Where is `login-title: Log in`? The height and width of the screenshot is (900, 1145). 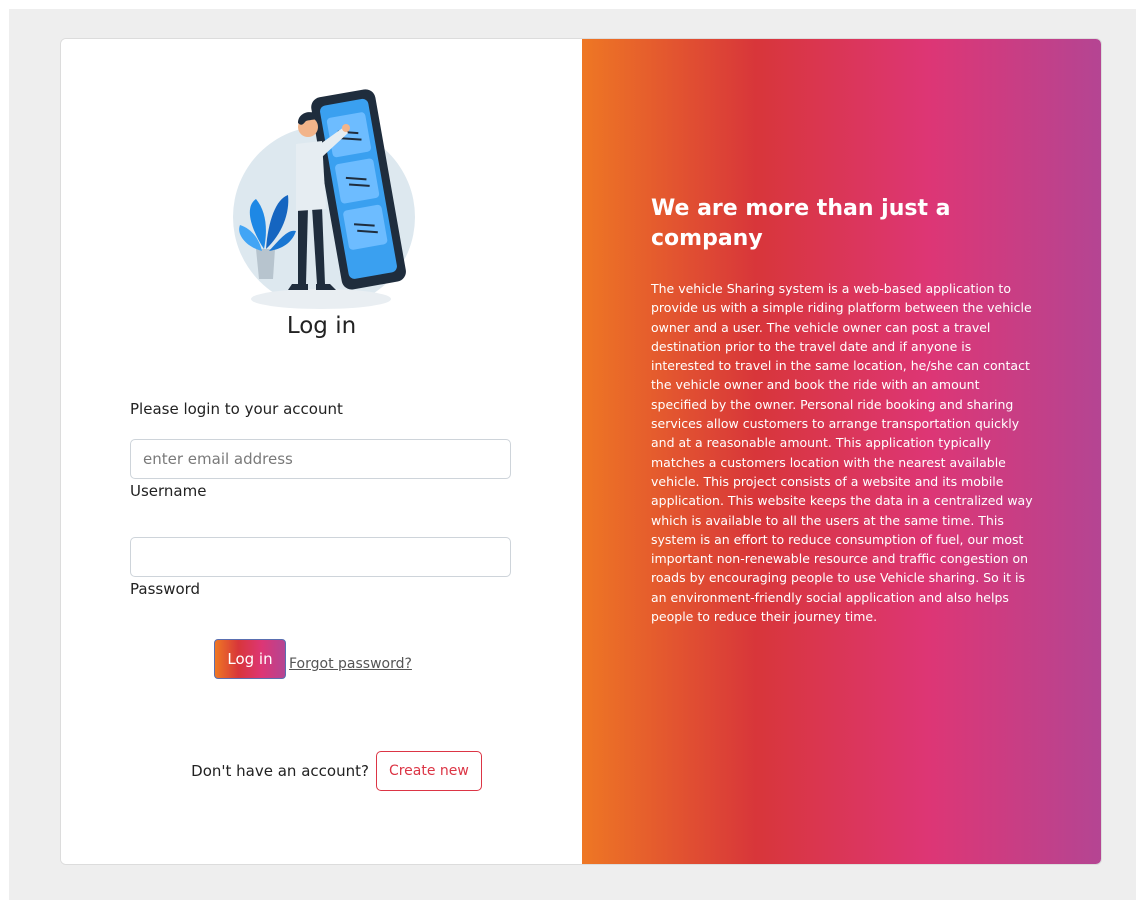
login-title: Log in is located at coordinates (321, 326).